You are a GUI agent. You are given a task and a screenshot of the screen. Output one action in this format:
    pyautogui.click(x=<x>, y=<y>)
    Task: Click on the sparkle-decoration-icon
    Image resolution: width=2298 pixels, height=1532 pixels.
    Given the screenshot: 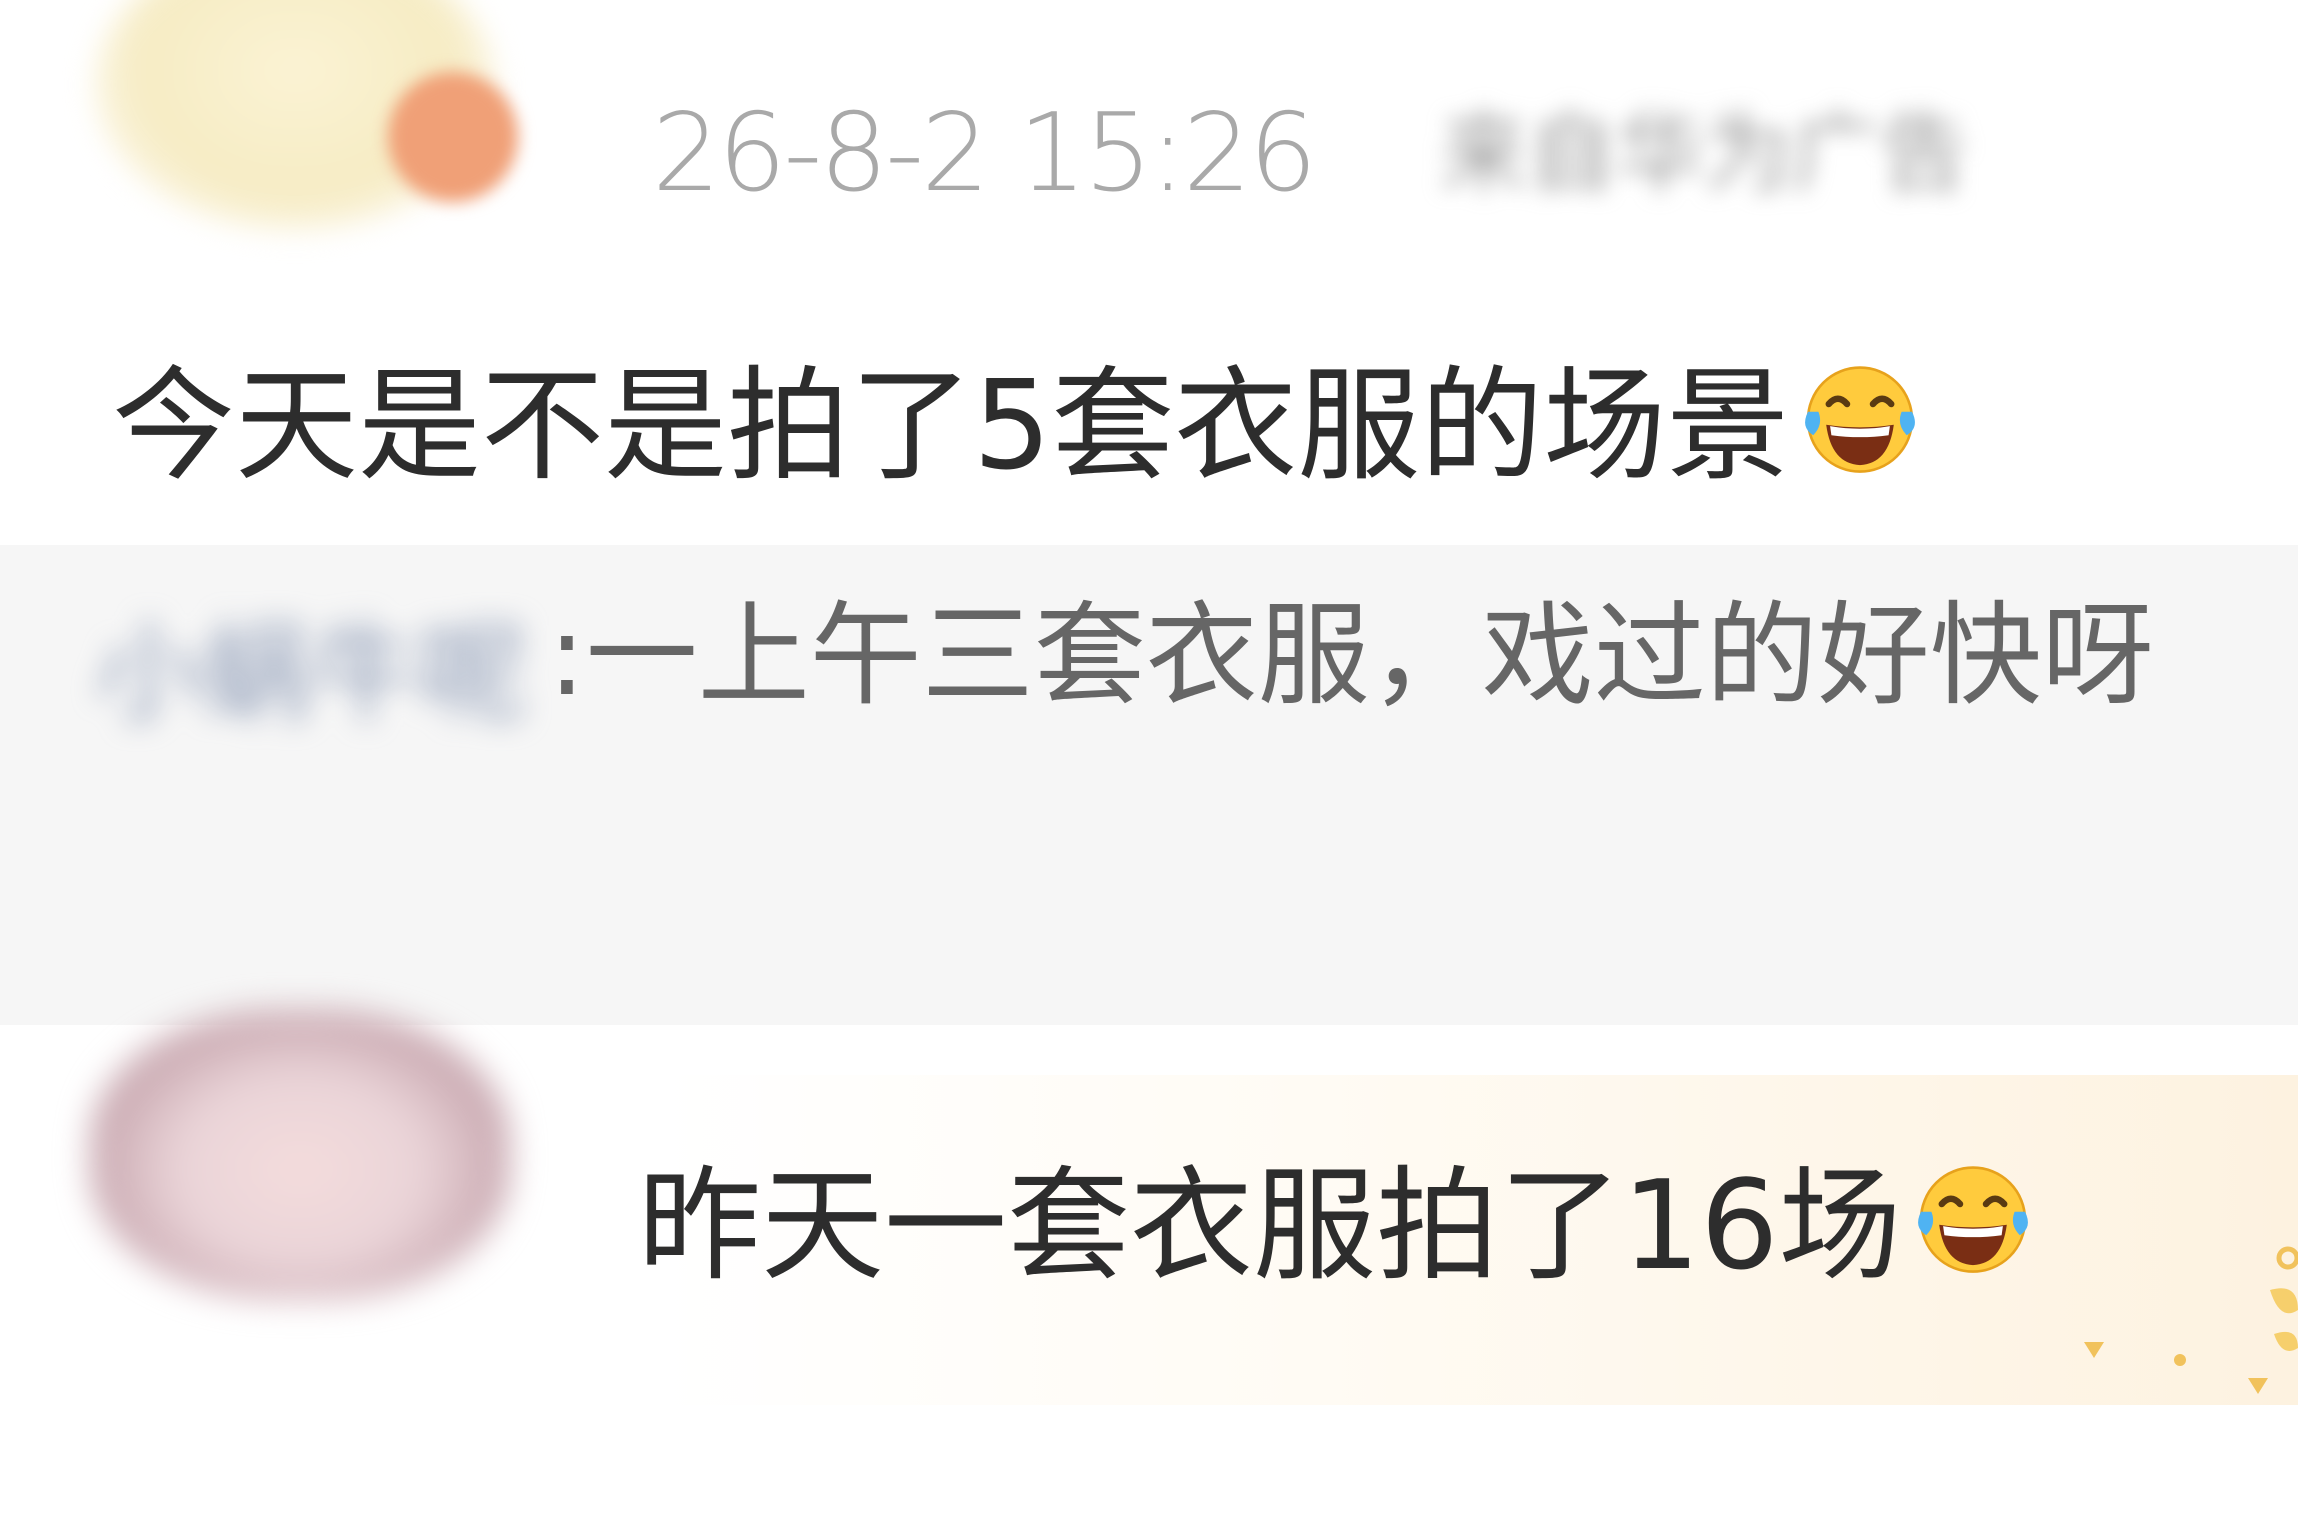 What is the action you would take?
    pyautogui.click(x=2191, y=1320)
    